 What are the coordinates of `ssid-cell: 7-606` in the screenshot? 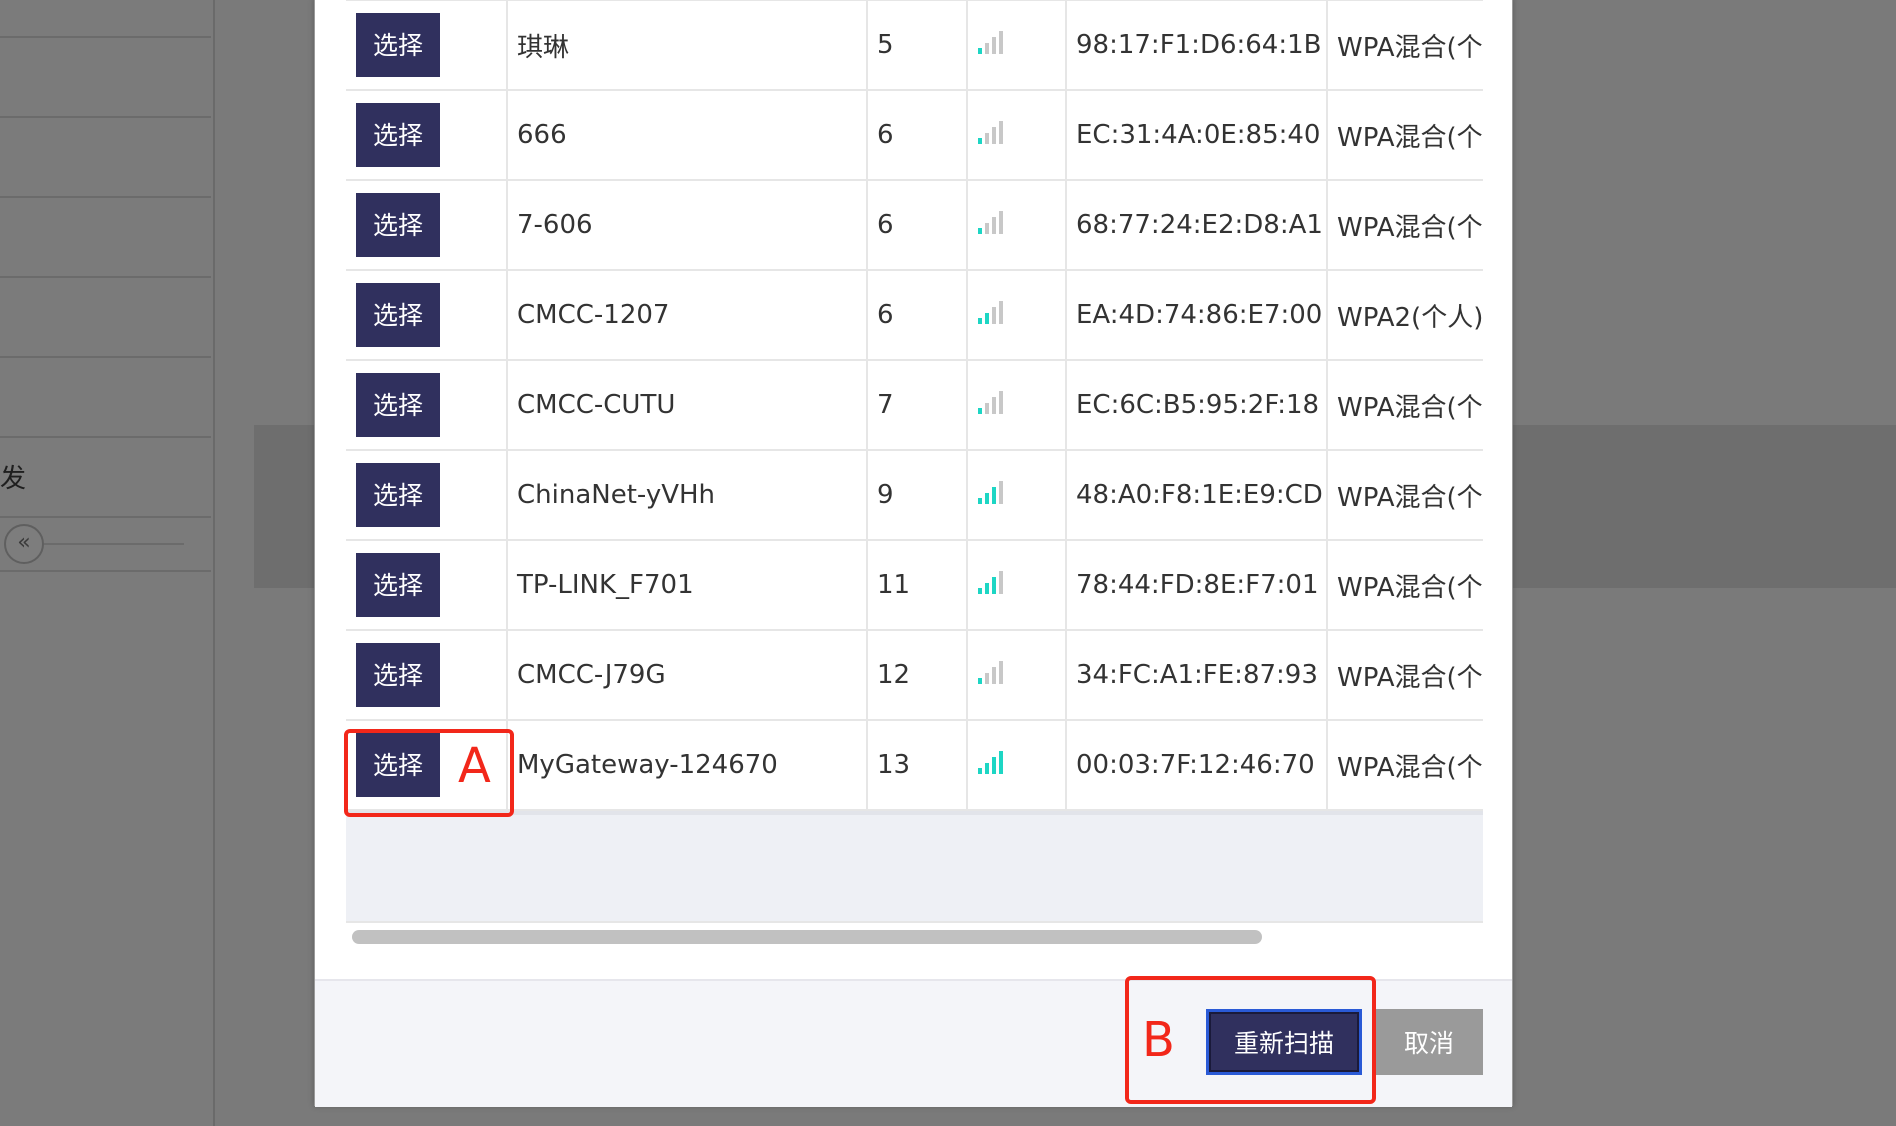 It's located at (687, 225).